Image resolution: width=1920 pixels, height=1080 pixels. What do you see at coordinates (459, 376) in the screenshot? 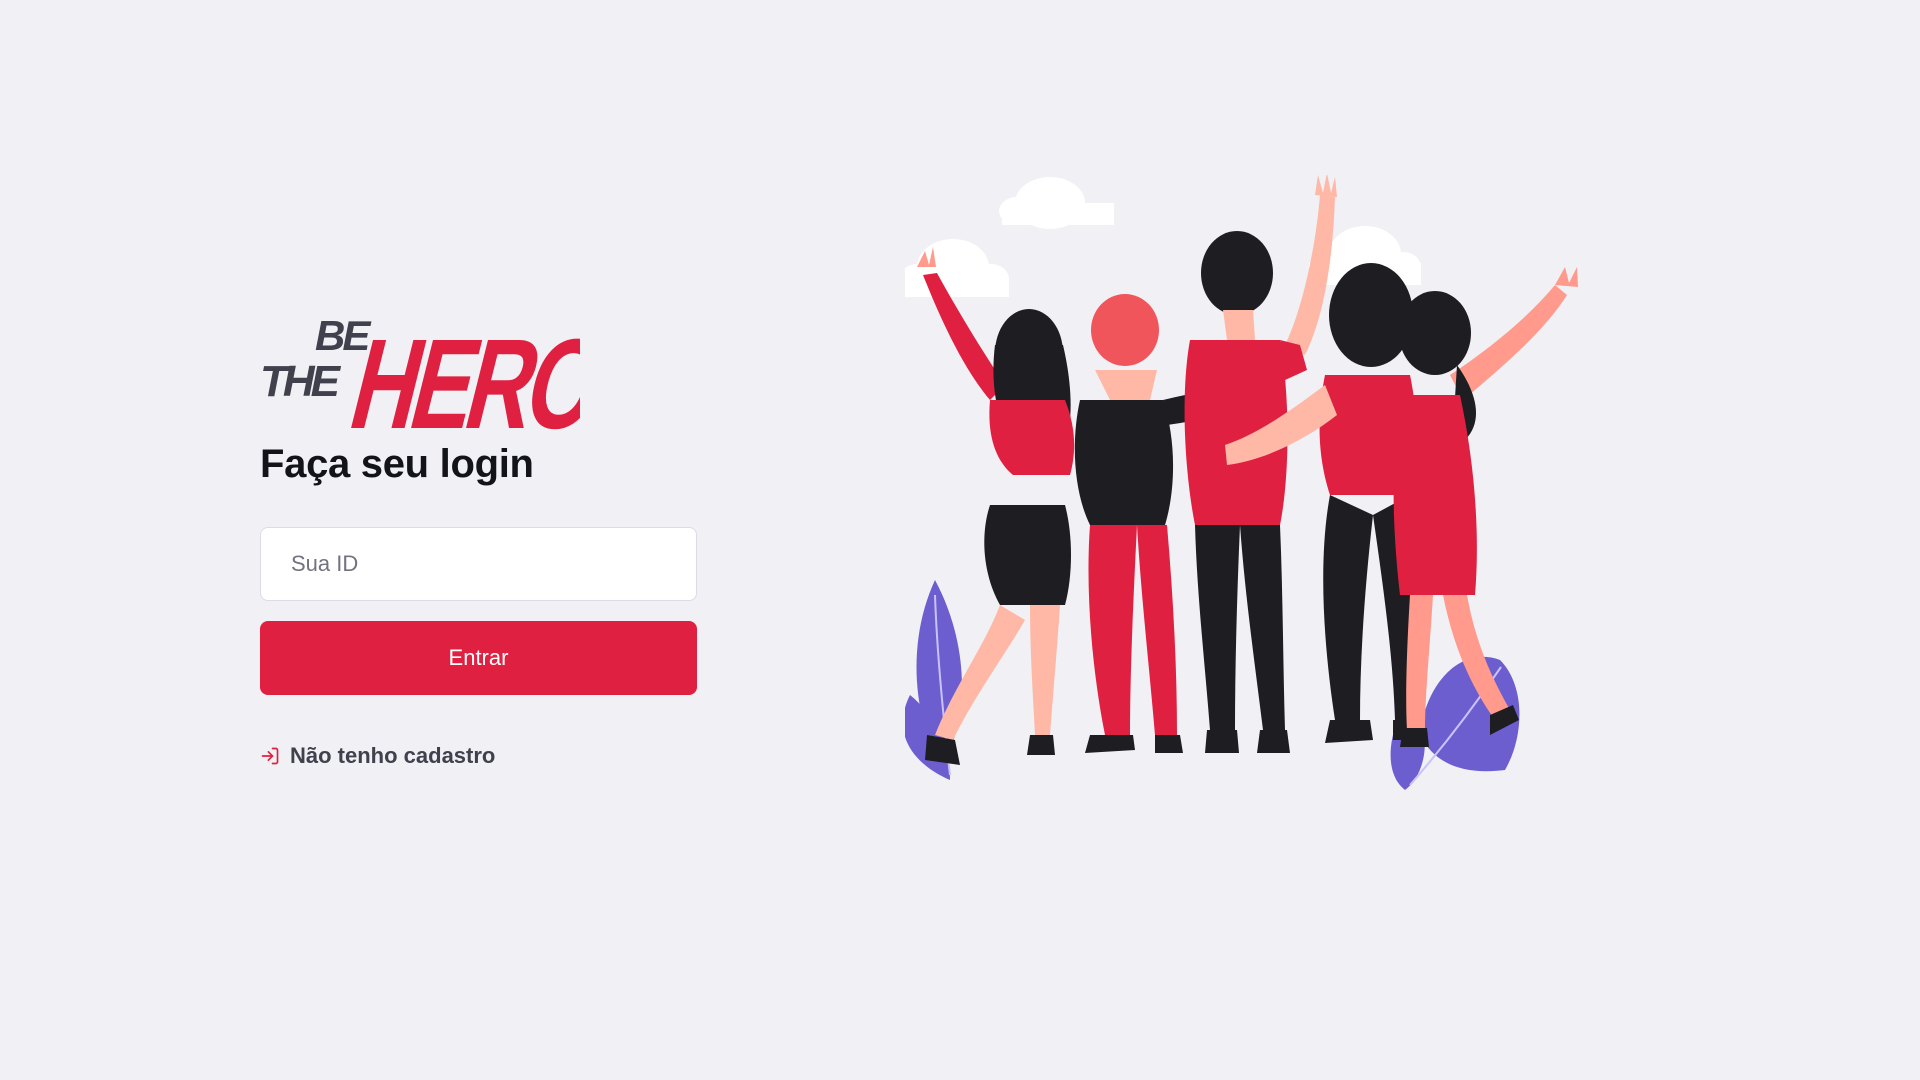
I see `logo-hero: HERO` at bounding box center [459, 376].